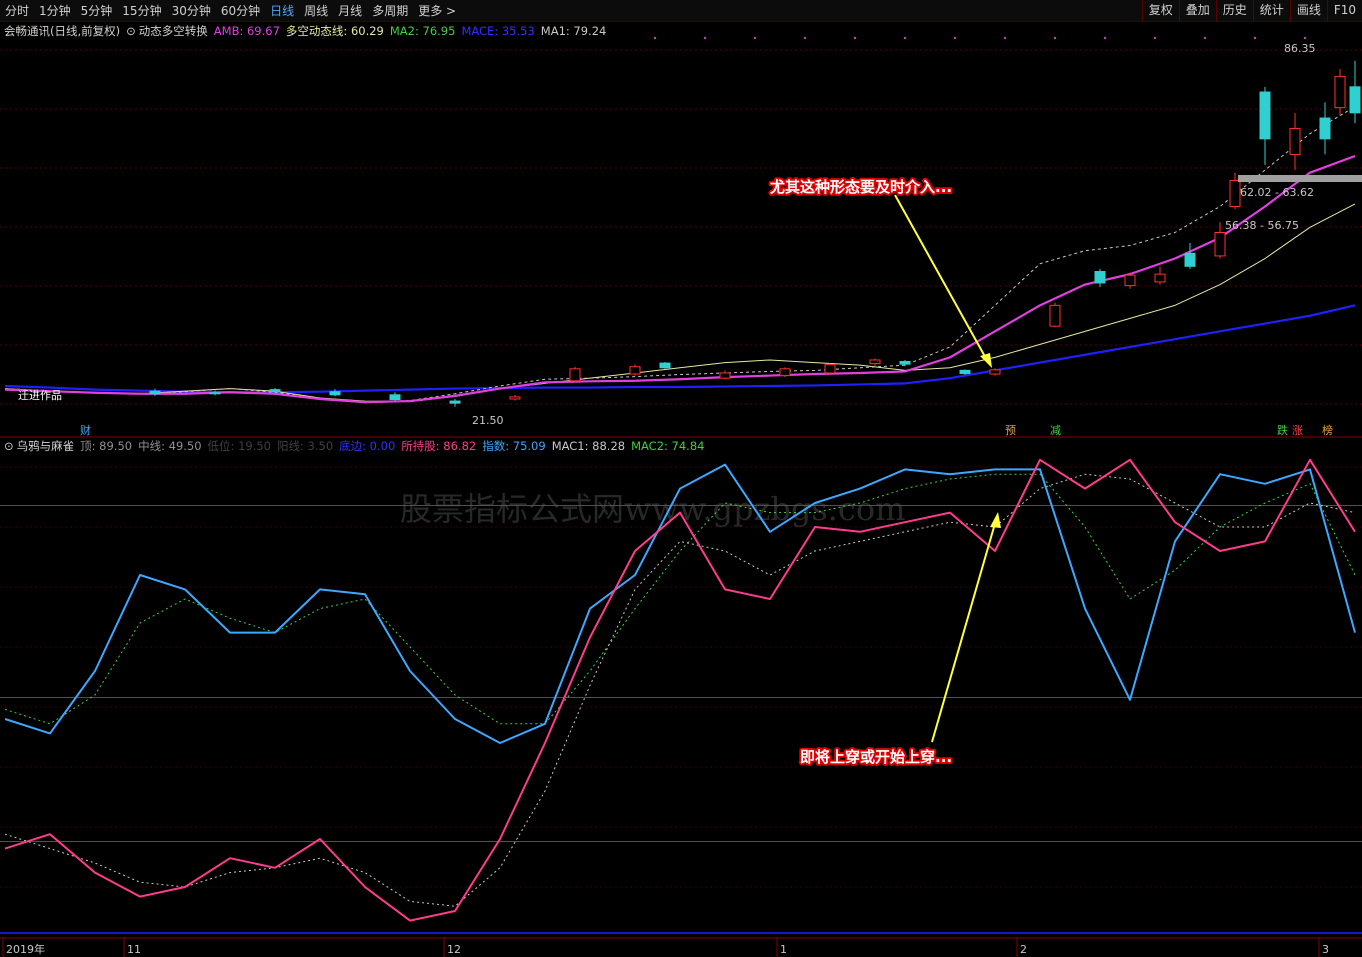  I want to click on legend-item-7: MAC1: 88.28, so click(588, 446).